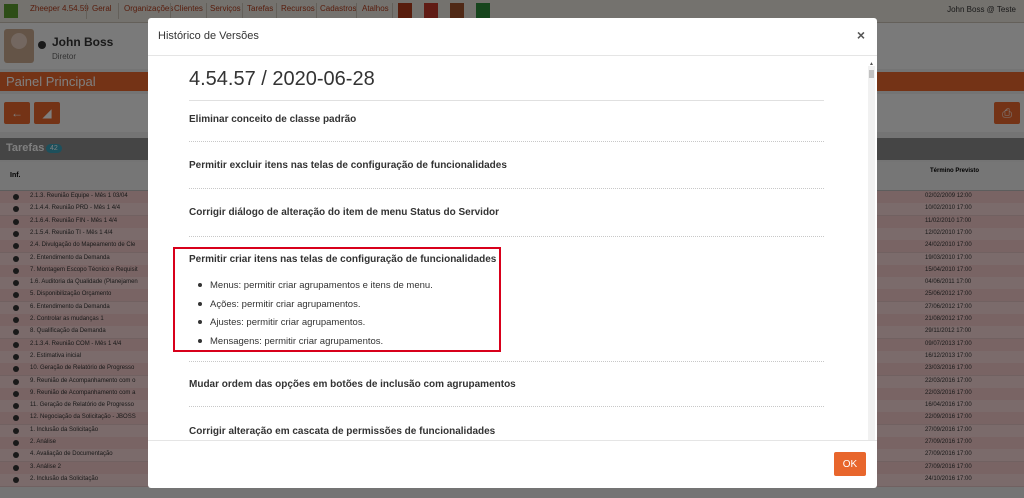 Image resolution: width=1024 pixels, height=498 pixels. Describe the element at coordinates (871, 250) in the screenshot. I see `dialog-scrollbar: ▲ ▼` at that location.